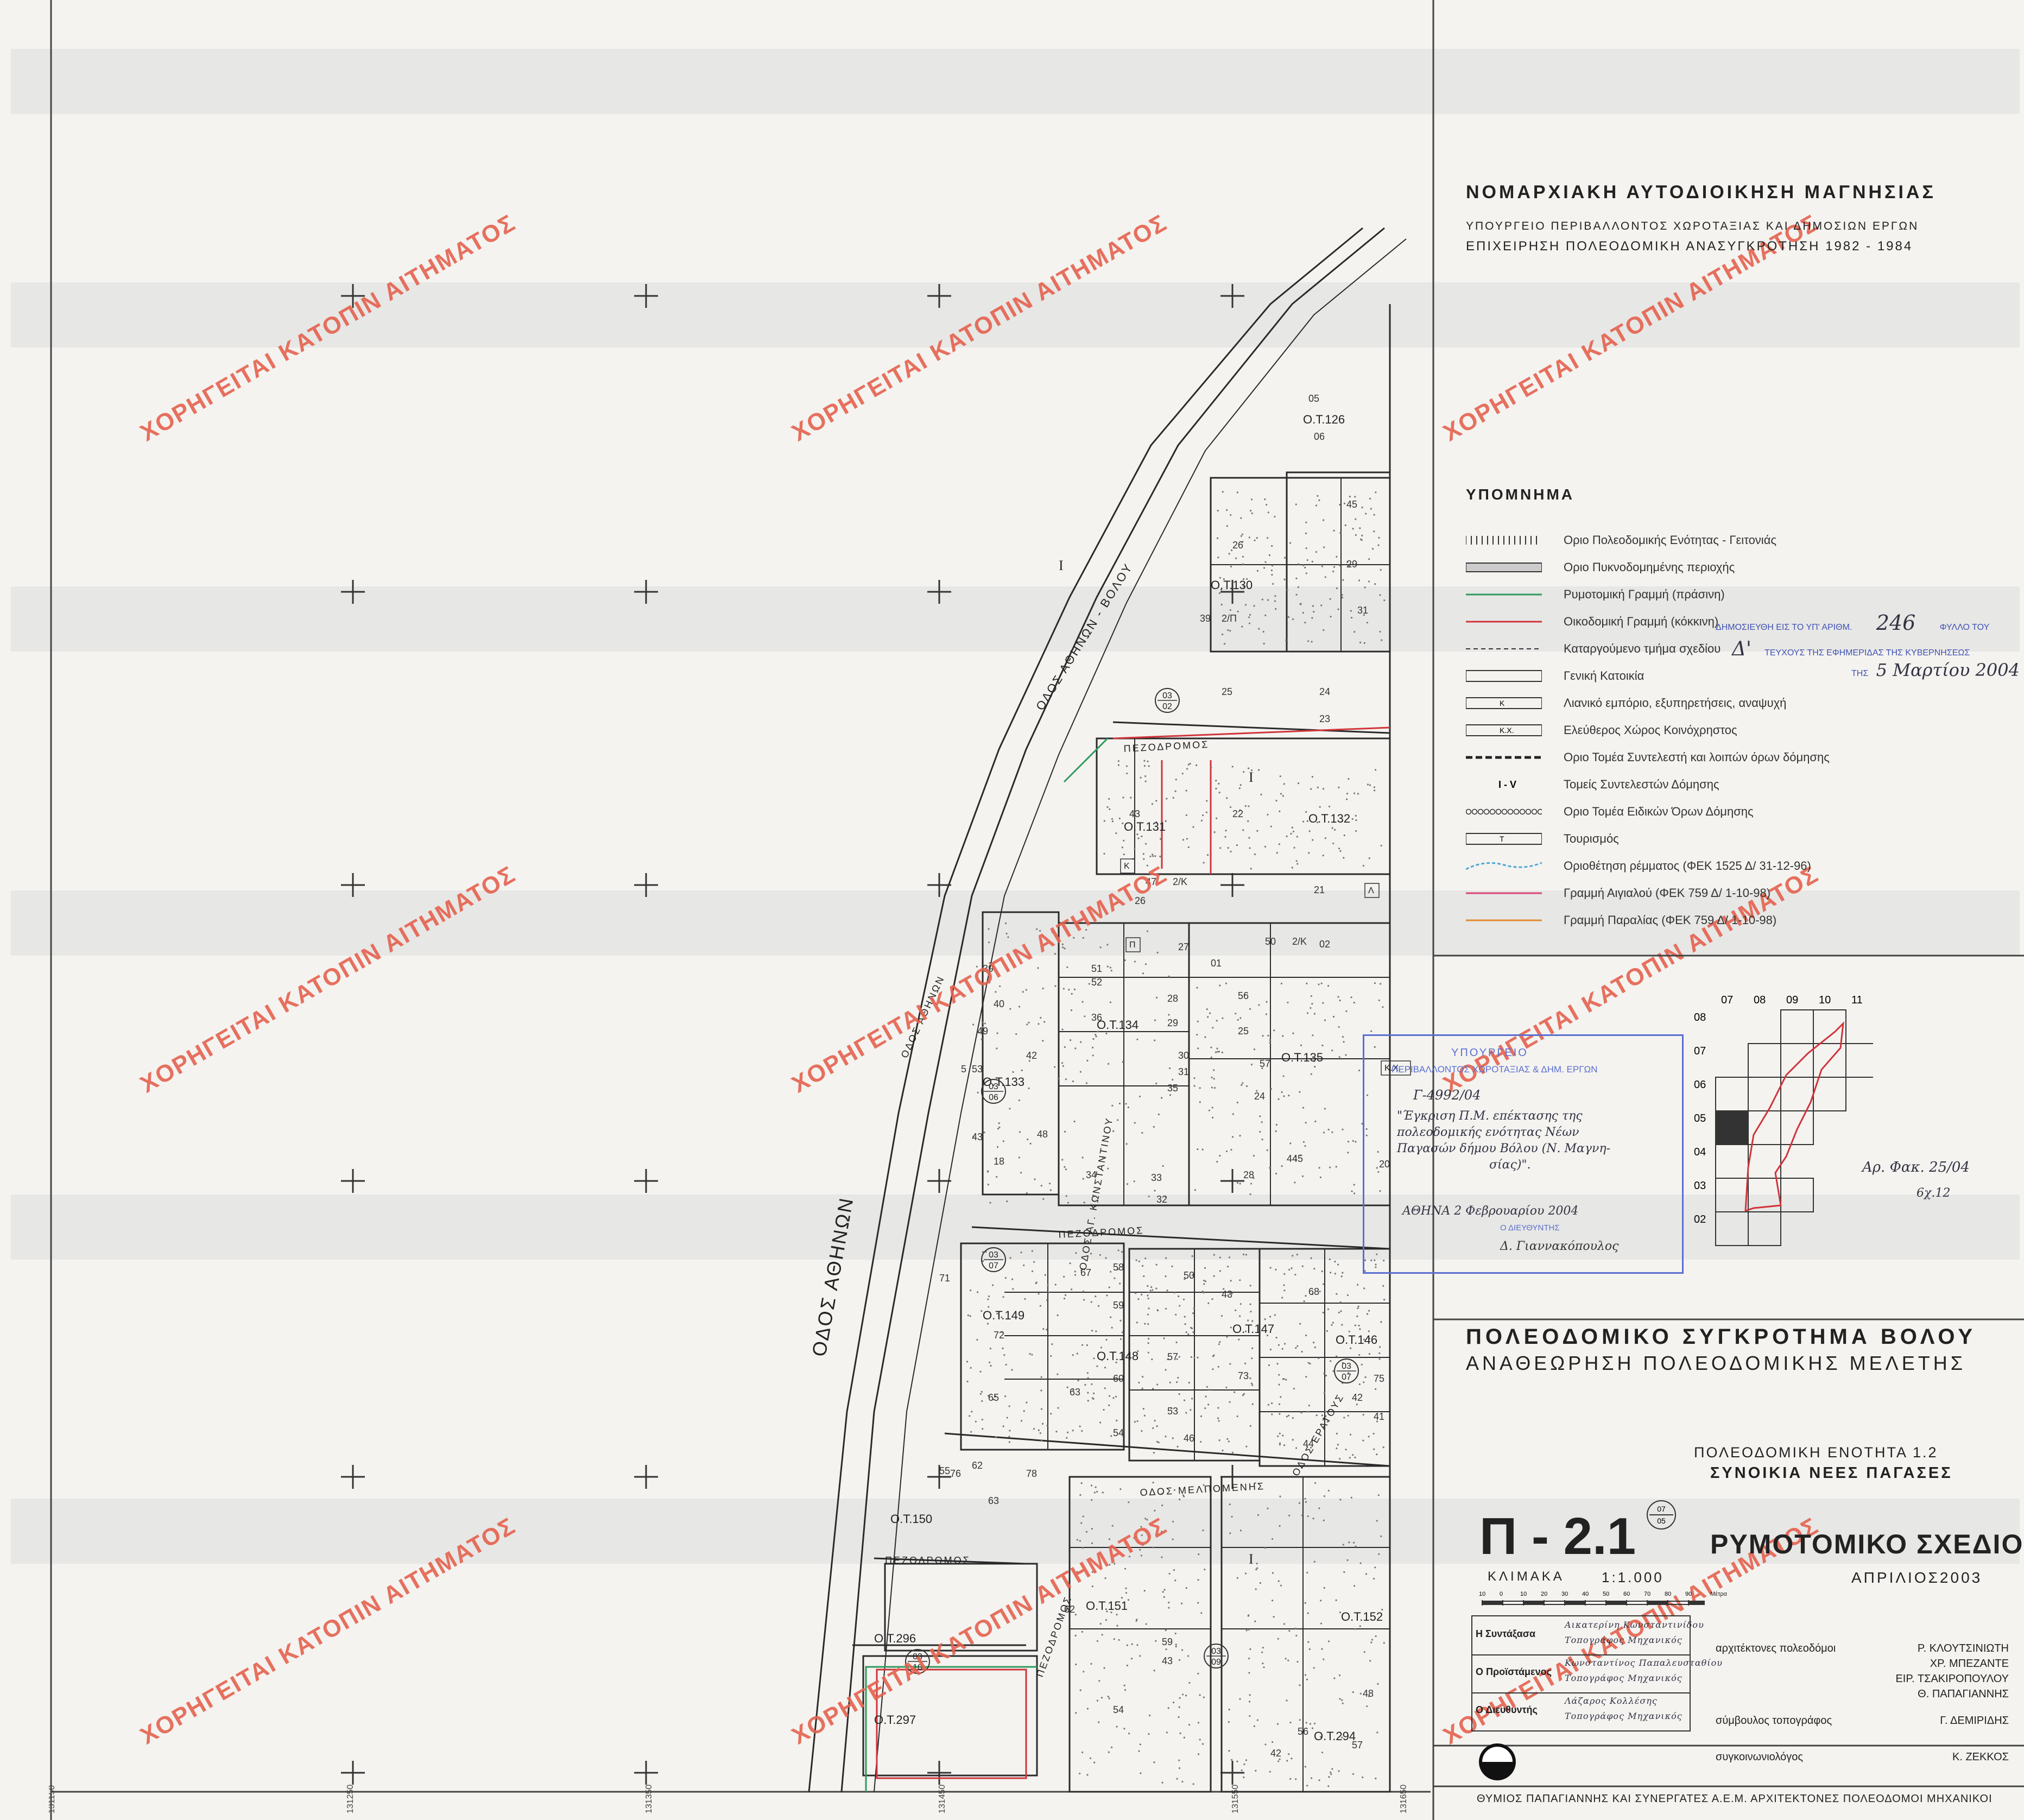 Image resolution: width=2024 pixels, height=1820 pixels. Describe the element at coordinates (1867, 653) in the screenshot. I see `publication-issue-suffix: ΤΕΥΧΟΥΣ ΤΗΣ ΕΦΗΜΕΡΙΔΑΣ ΤΗΣ ΚΥΒΕΡΝΗΣΕΩΣ` at that location.